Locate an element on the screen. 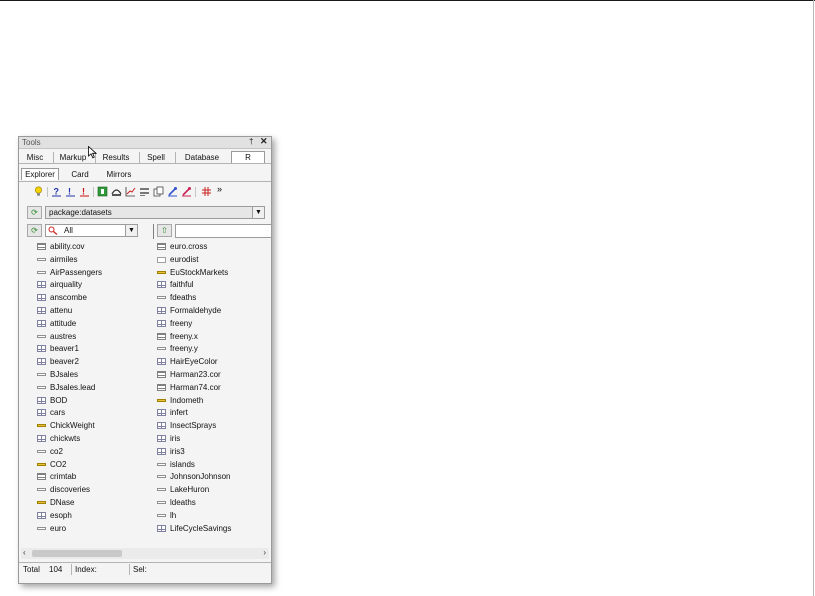 The width and height of the screenshot is (815, 596). list-item-label: airquality is located at coordinates (66, 285).